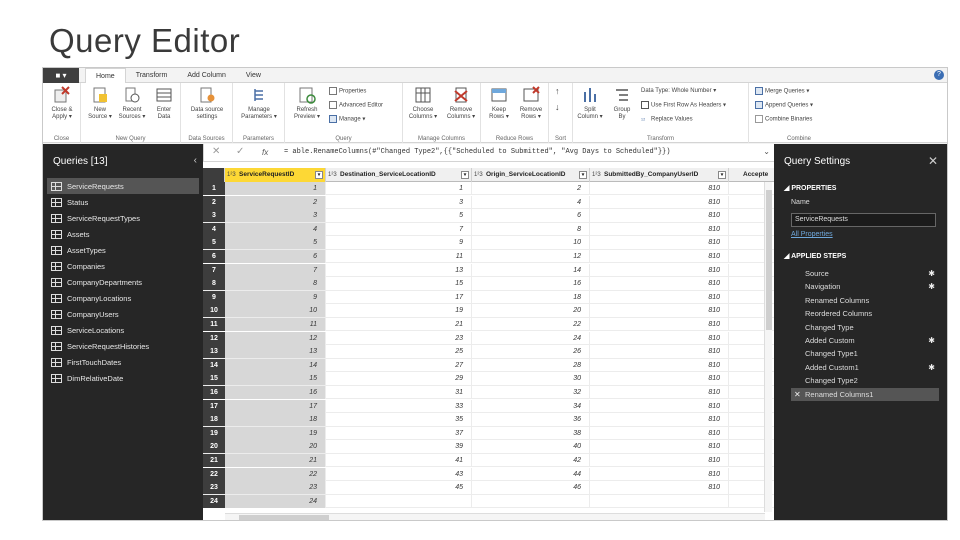 Image resolution: width=960 pixels, height=540 pixels. Describe the element at coordinates (488, 420) in the screenshot. I see `table-row: 18 18 35 36 810` at that location.